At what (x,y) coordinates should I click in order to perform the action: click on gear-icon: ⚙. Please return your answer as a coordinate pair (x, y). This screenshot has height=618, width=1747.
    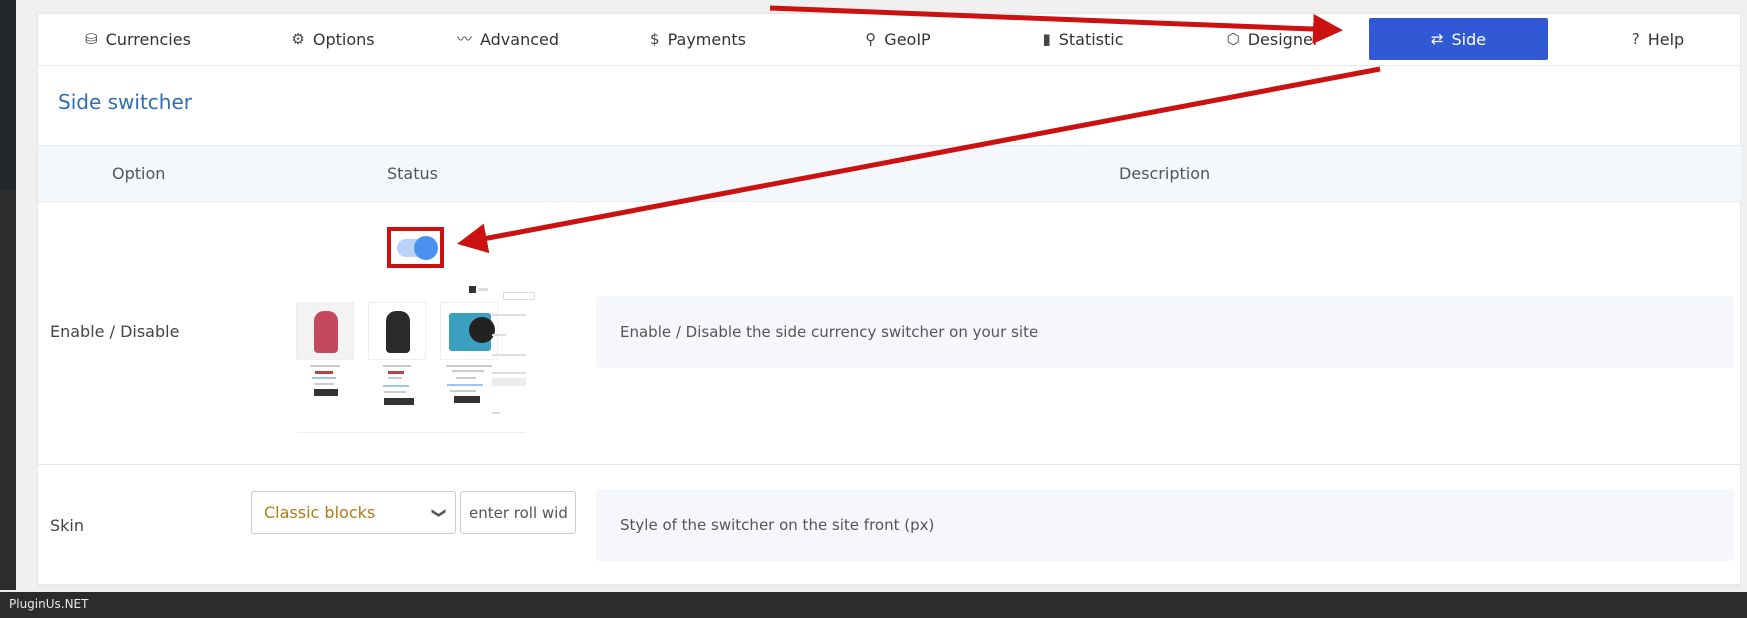
    Looking at the image, I should click on (298, 38).